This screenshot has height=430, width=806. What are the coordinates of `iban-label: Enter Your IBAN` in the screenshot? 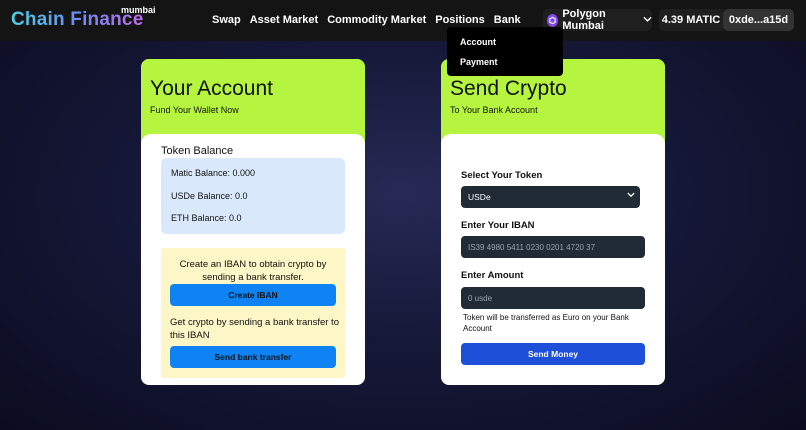 It's located at (498, 225).